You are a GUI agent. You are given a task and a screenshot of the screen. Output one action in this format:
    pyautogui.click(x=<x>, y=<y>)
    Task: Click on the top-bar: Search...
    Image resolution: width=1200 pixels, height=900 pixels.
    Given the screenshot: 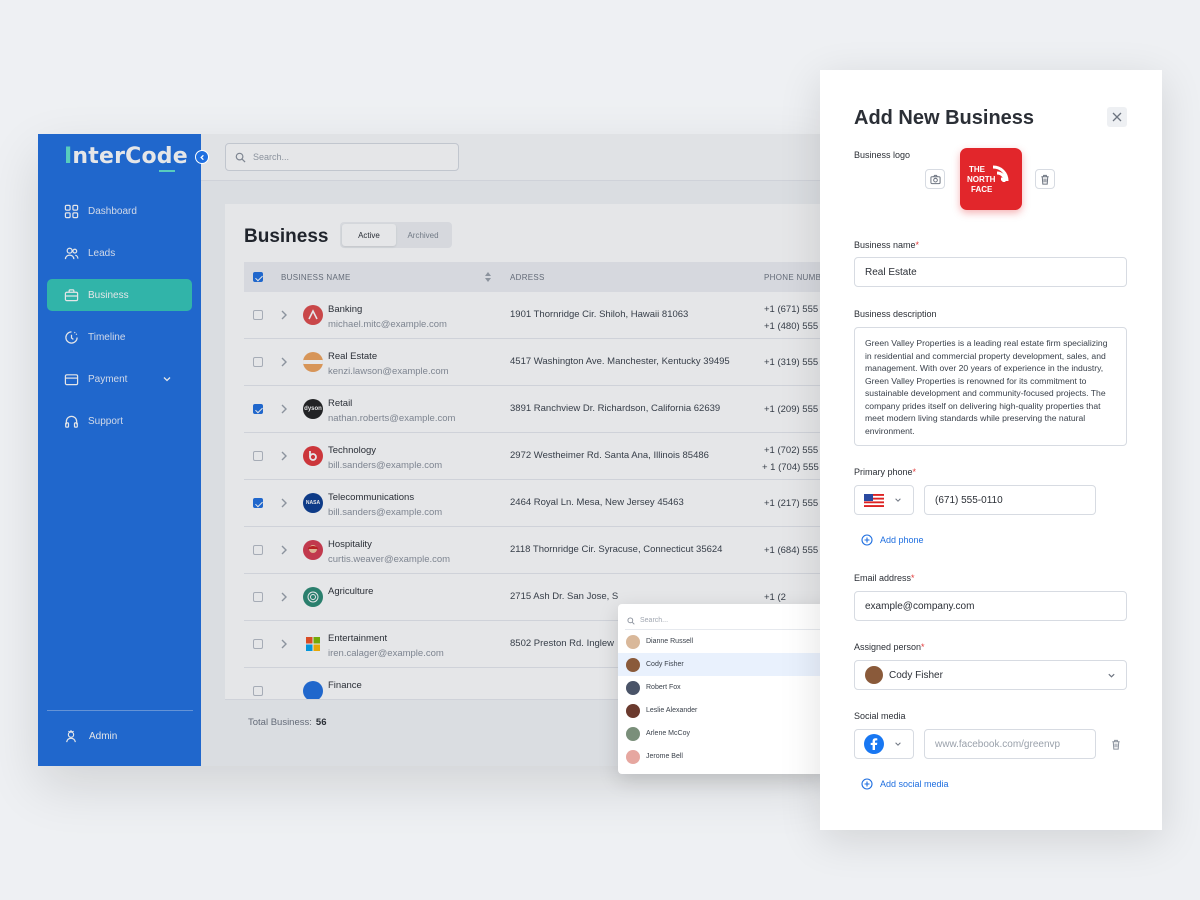 What is the action you would take?
    pyautogui.click(x=514, y=157)
    